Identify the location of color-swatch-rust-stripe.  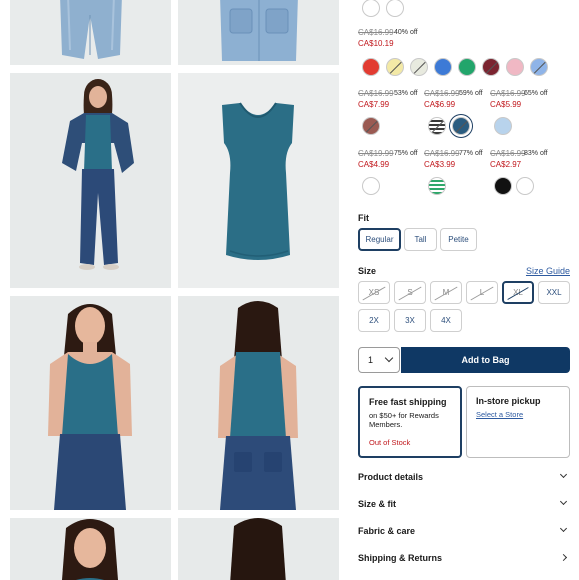
(371, 126).